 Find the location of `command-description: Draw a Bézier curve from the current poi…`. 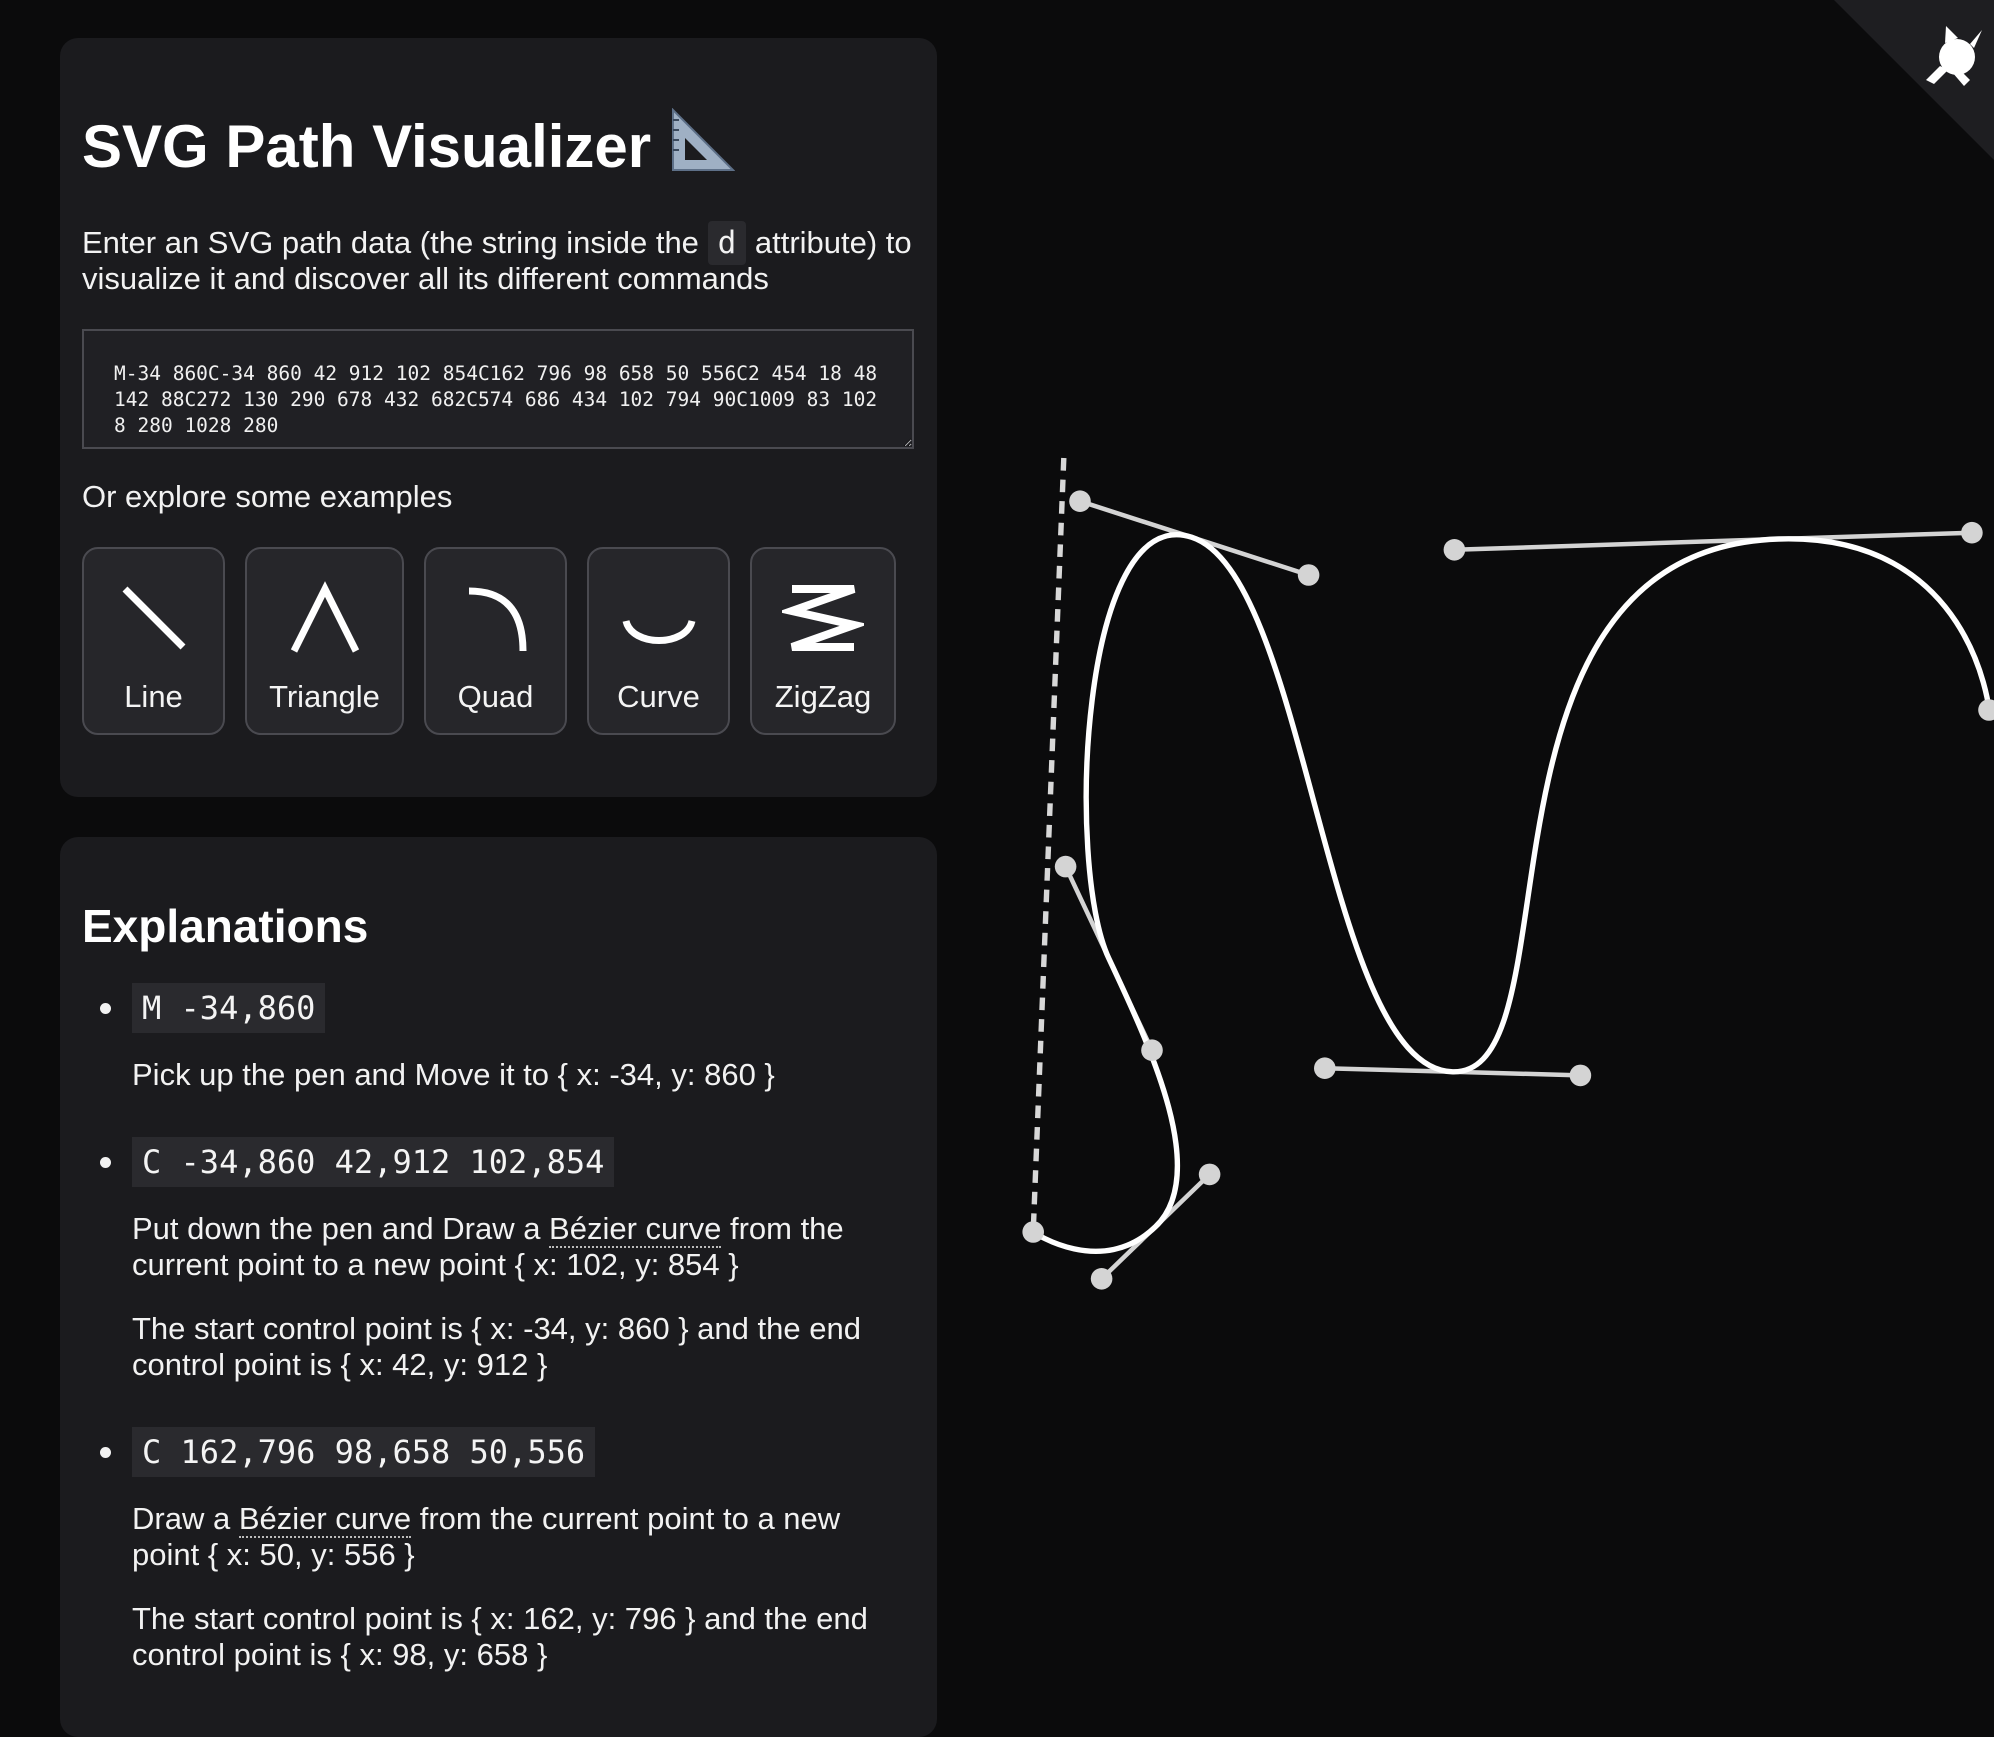

command-description: Draw a Bézier curve from the current poi… is located at coordinates (523, 1537).